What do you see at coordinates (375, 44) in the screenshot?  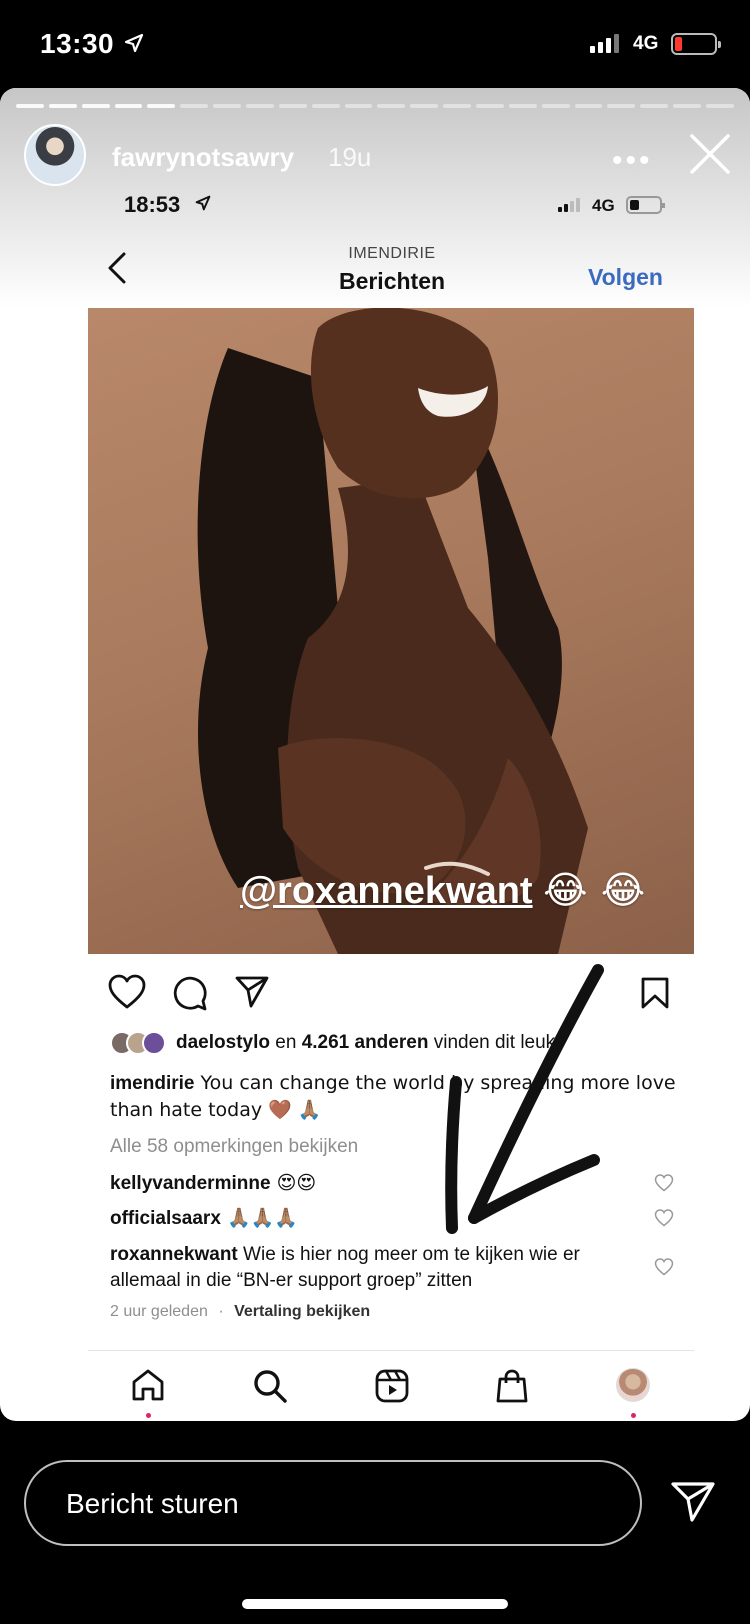 I see `status-bar: 13:30 4G` at bounding box center [375, 44].